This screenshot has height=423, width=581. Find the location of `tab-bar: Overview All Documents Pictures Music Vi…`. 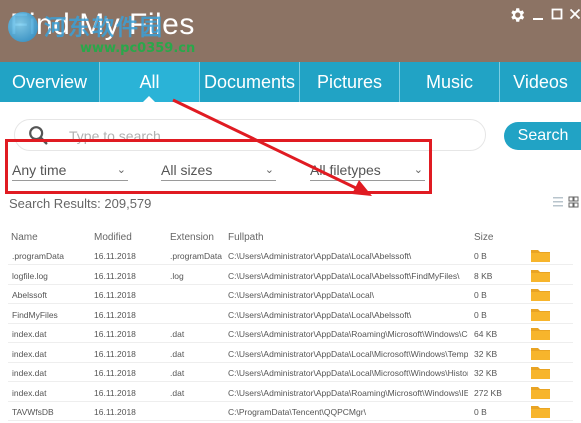

tab-bar: Overview All Documents Pictures Music Vi… is located at coordinates (290, 82).